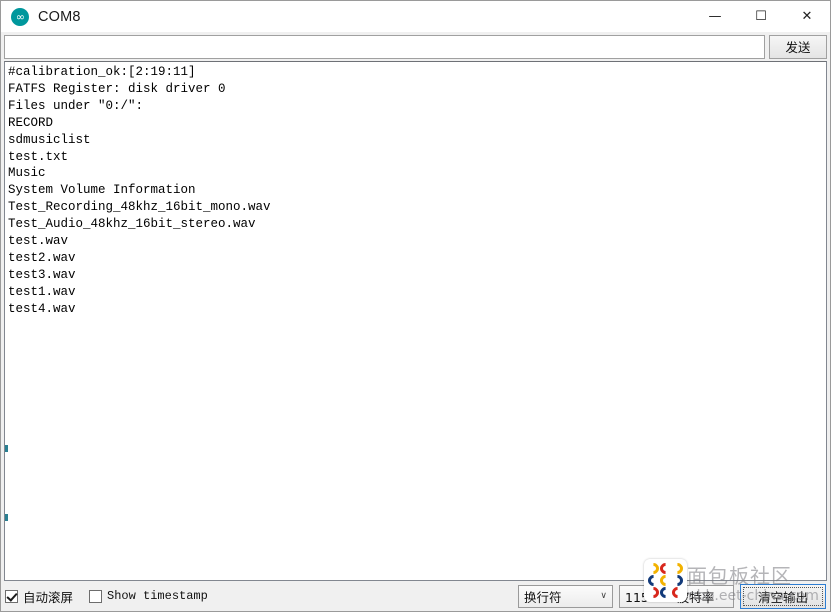 The height and width of the screenshot is (612, 831). I want to click on infinity-glyph: ∞, so click(20, 16).